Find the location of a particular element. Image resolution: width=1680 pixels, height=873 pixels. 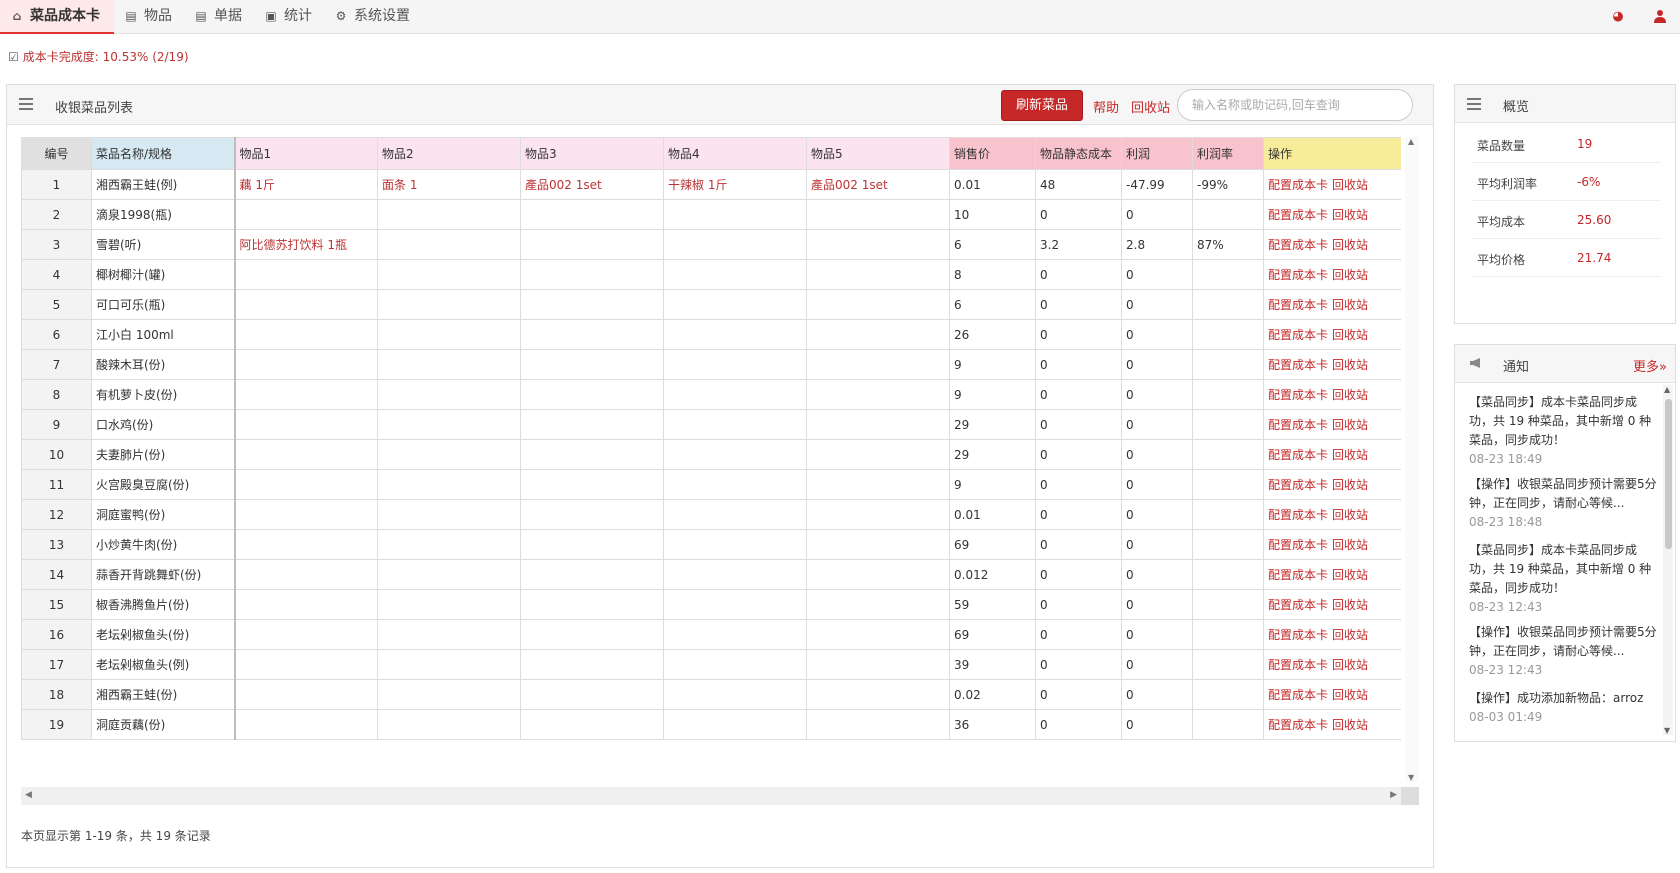

table-row: 12 洞庭蜜鸭(份) 0.01 0 0 配置成本卡 回收站 is located at coordinates (711, 514).